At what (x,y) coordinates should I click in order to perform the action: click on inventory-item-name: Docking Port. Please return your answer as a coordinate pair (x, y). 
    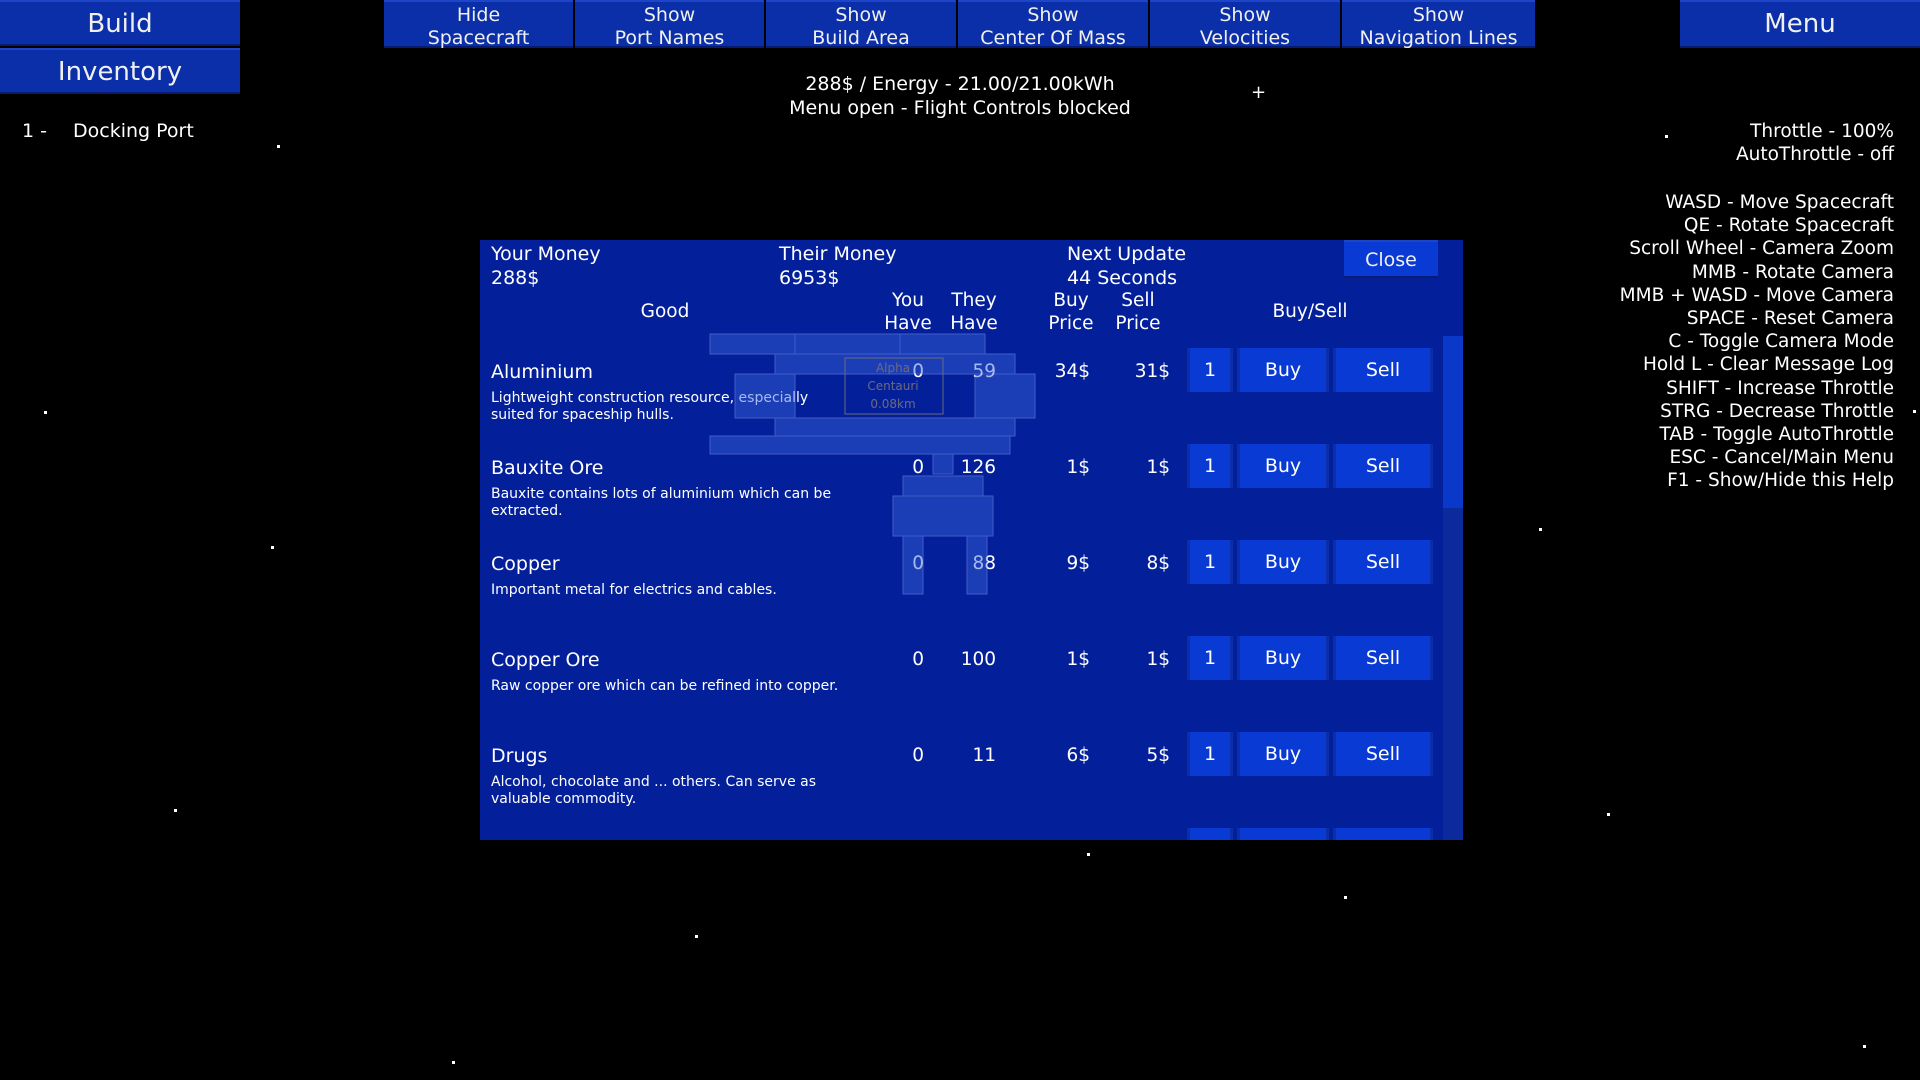
    Looking at the image, I should click on (133, 131).